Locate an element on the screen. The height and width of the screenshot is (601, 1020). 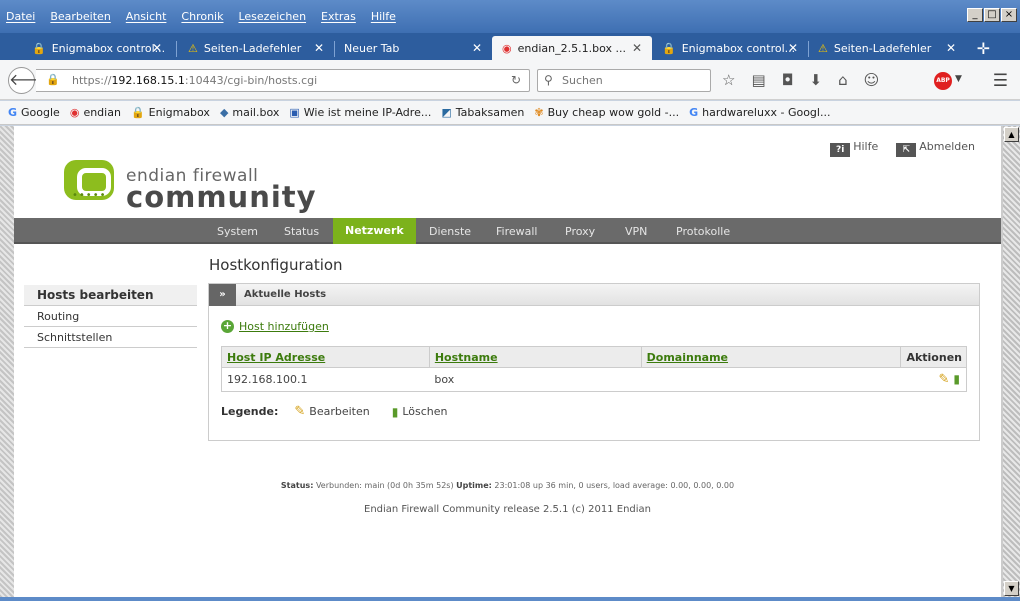
monitor-icon: ▣ is located at coordinates (294, 112).